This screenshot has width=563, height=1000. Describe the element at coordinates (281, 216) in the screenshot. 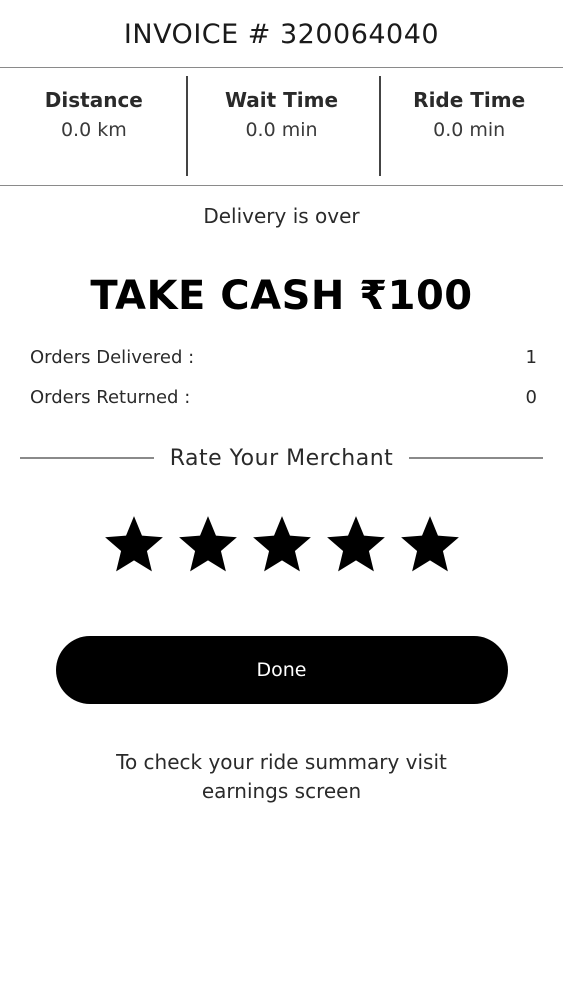

I see `delivery-status: Delivery is over` at that location.